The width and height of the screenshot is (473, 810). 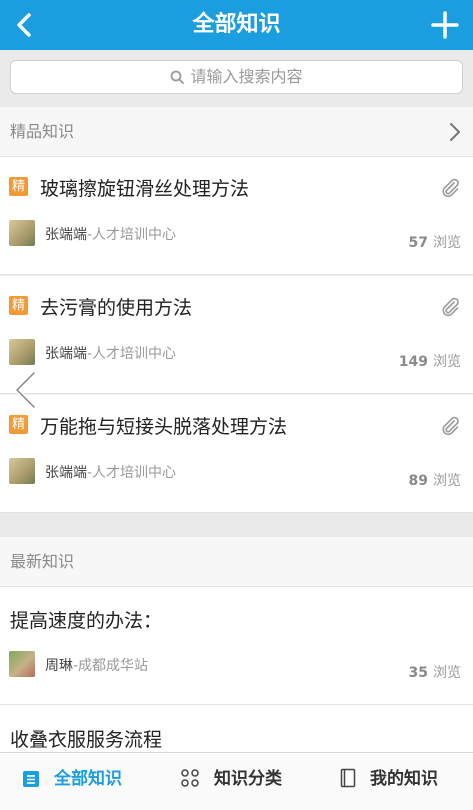 I want to click on section-divider, so click(x=236, y=525).